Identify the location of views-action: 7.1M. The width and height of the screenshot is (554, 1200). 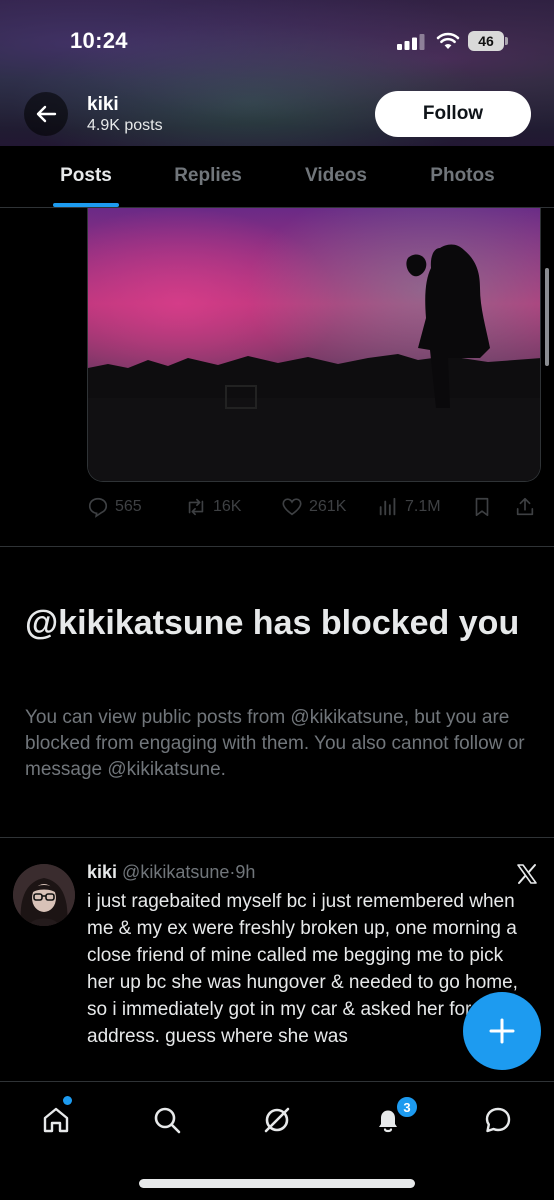
(409, 507).